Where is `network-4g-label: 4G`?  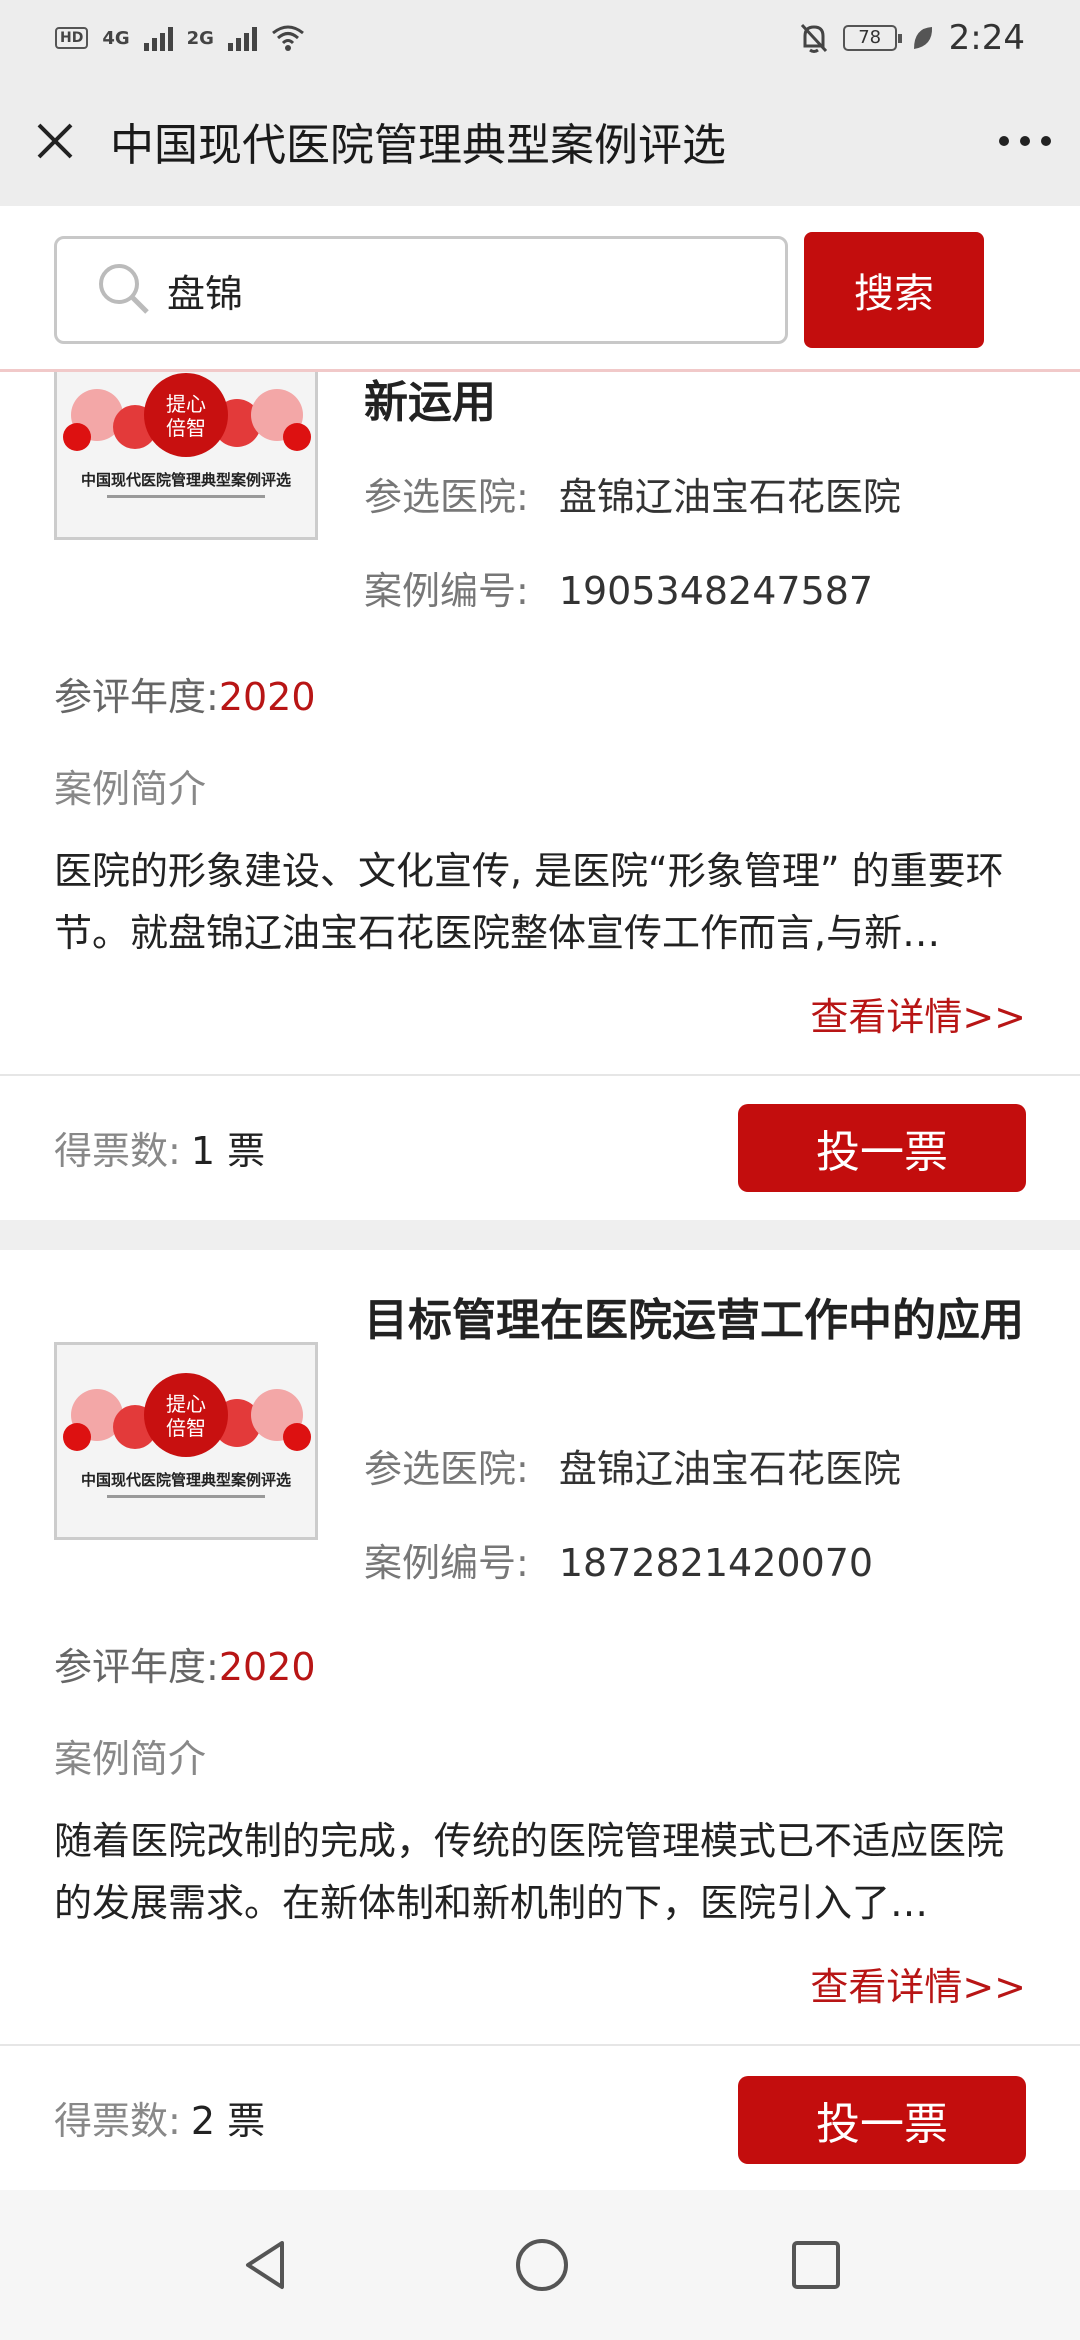 network-4g-label: 4G is located at coordinates (116, 38).